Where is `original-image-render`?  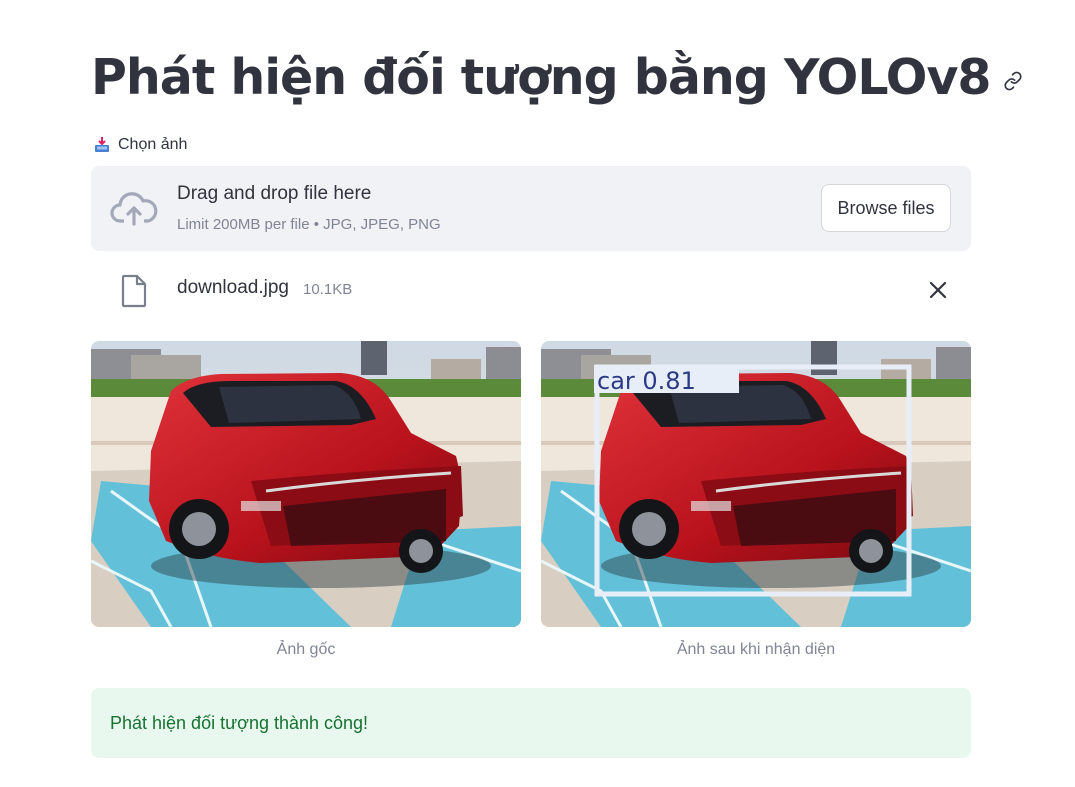
original-image-render is located at coordinates (306, 484).